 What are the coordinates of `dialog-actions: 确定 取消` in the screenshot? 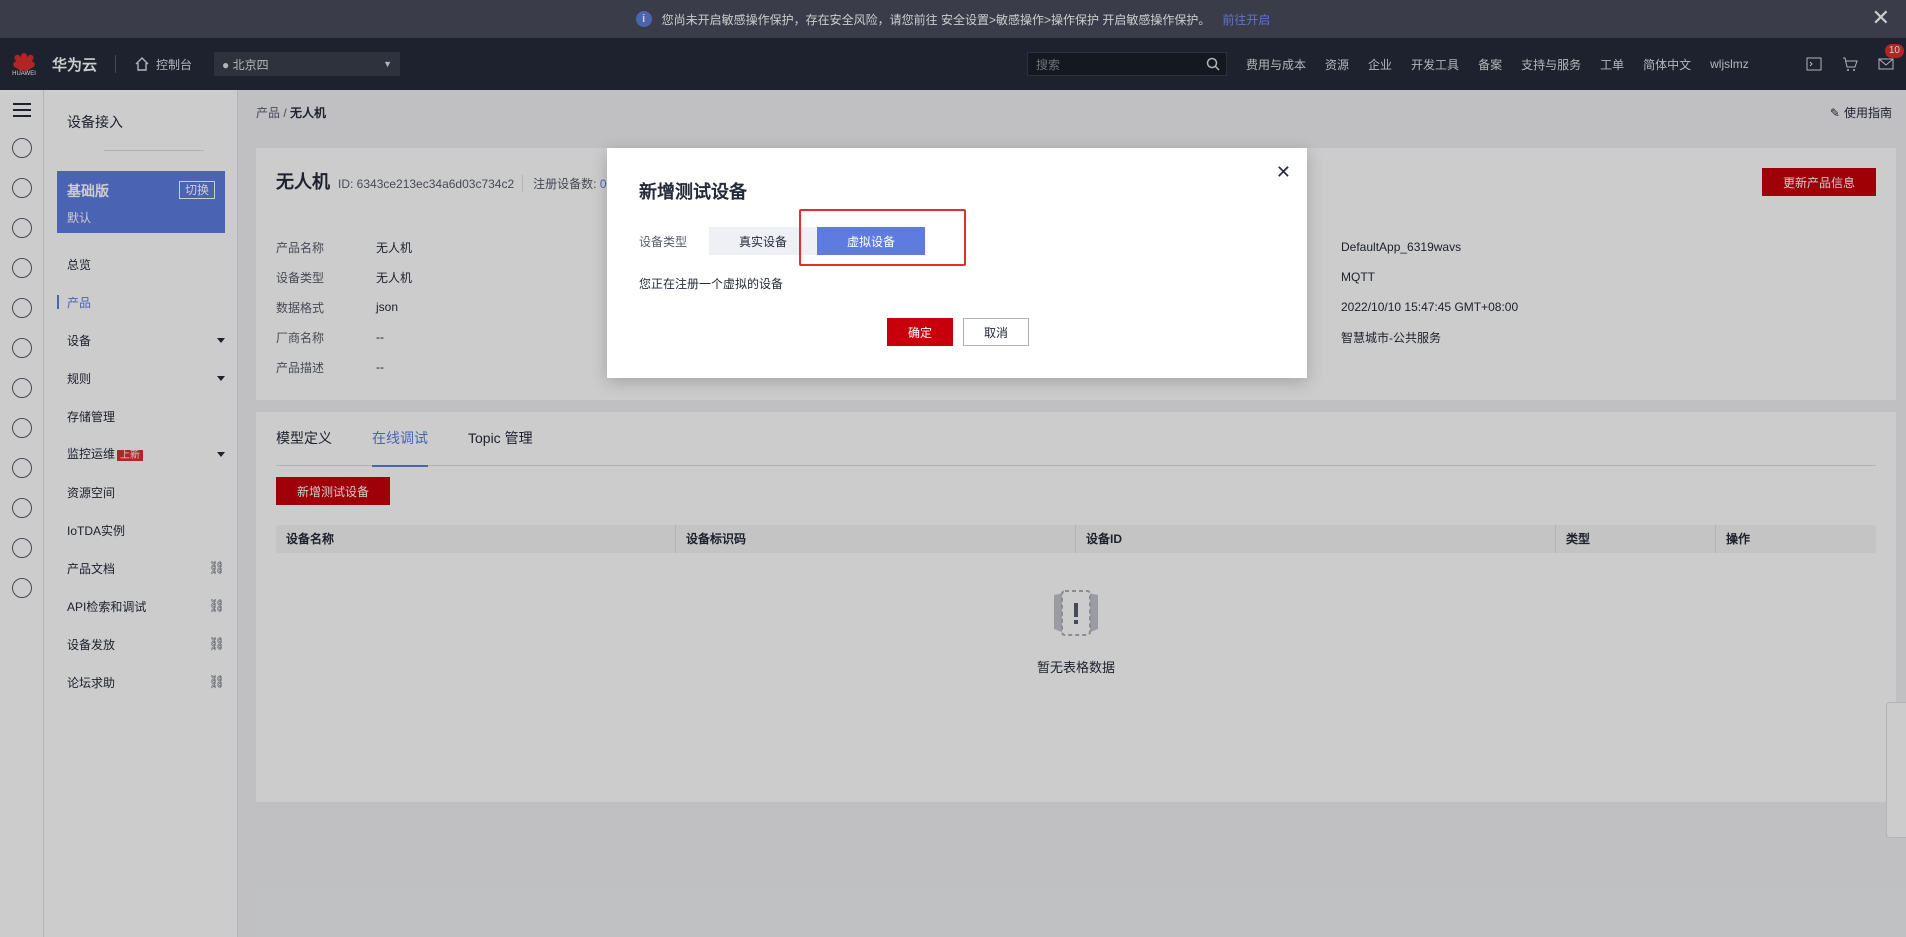 It's located at (958, 332).